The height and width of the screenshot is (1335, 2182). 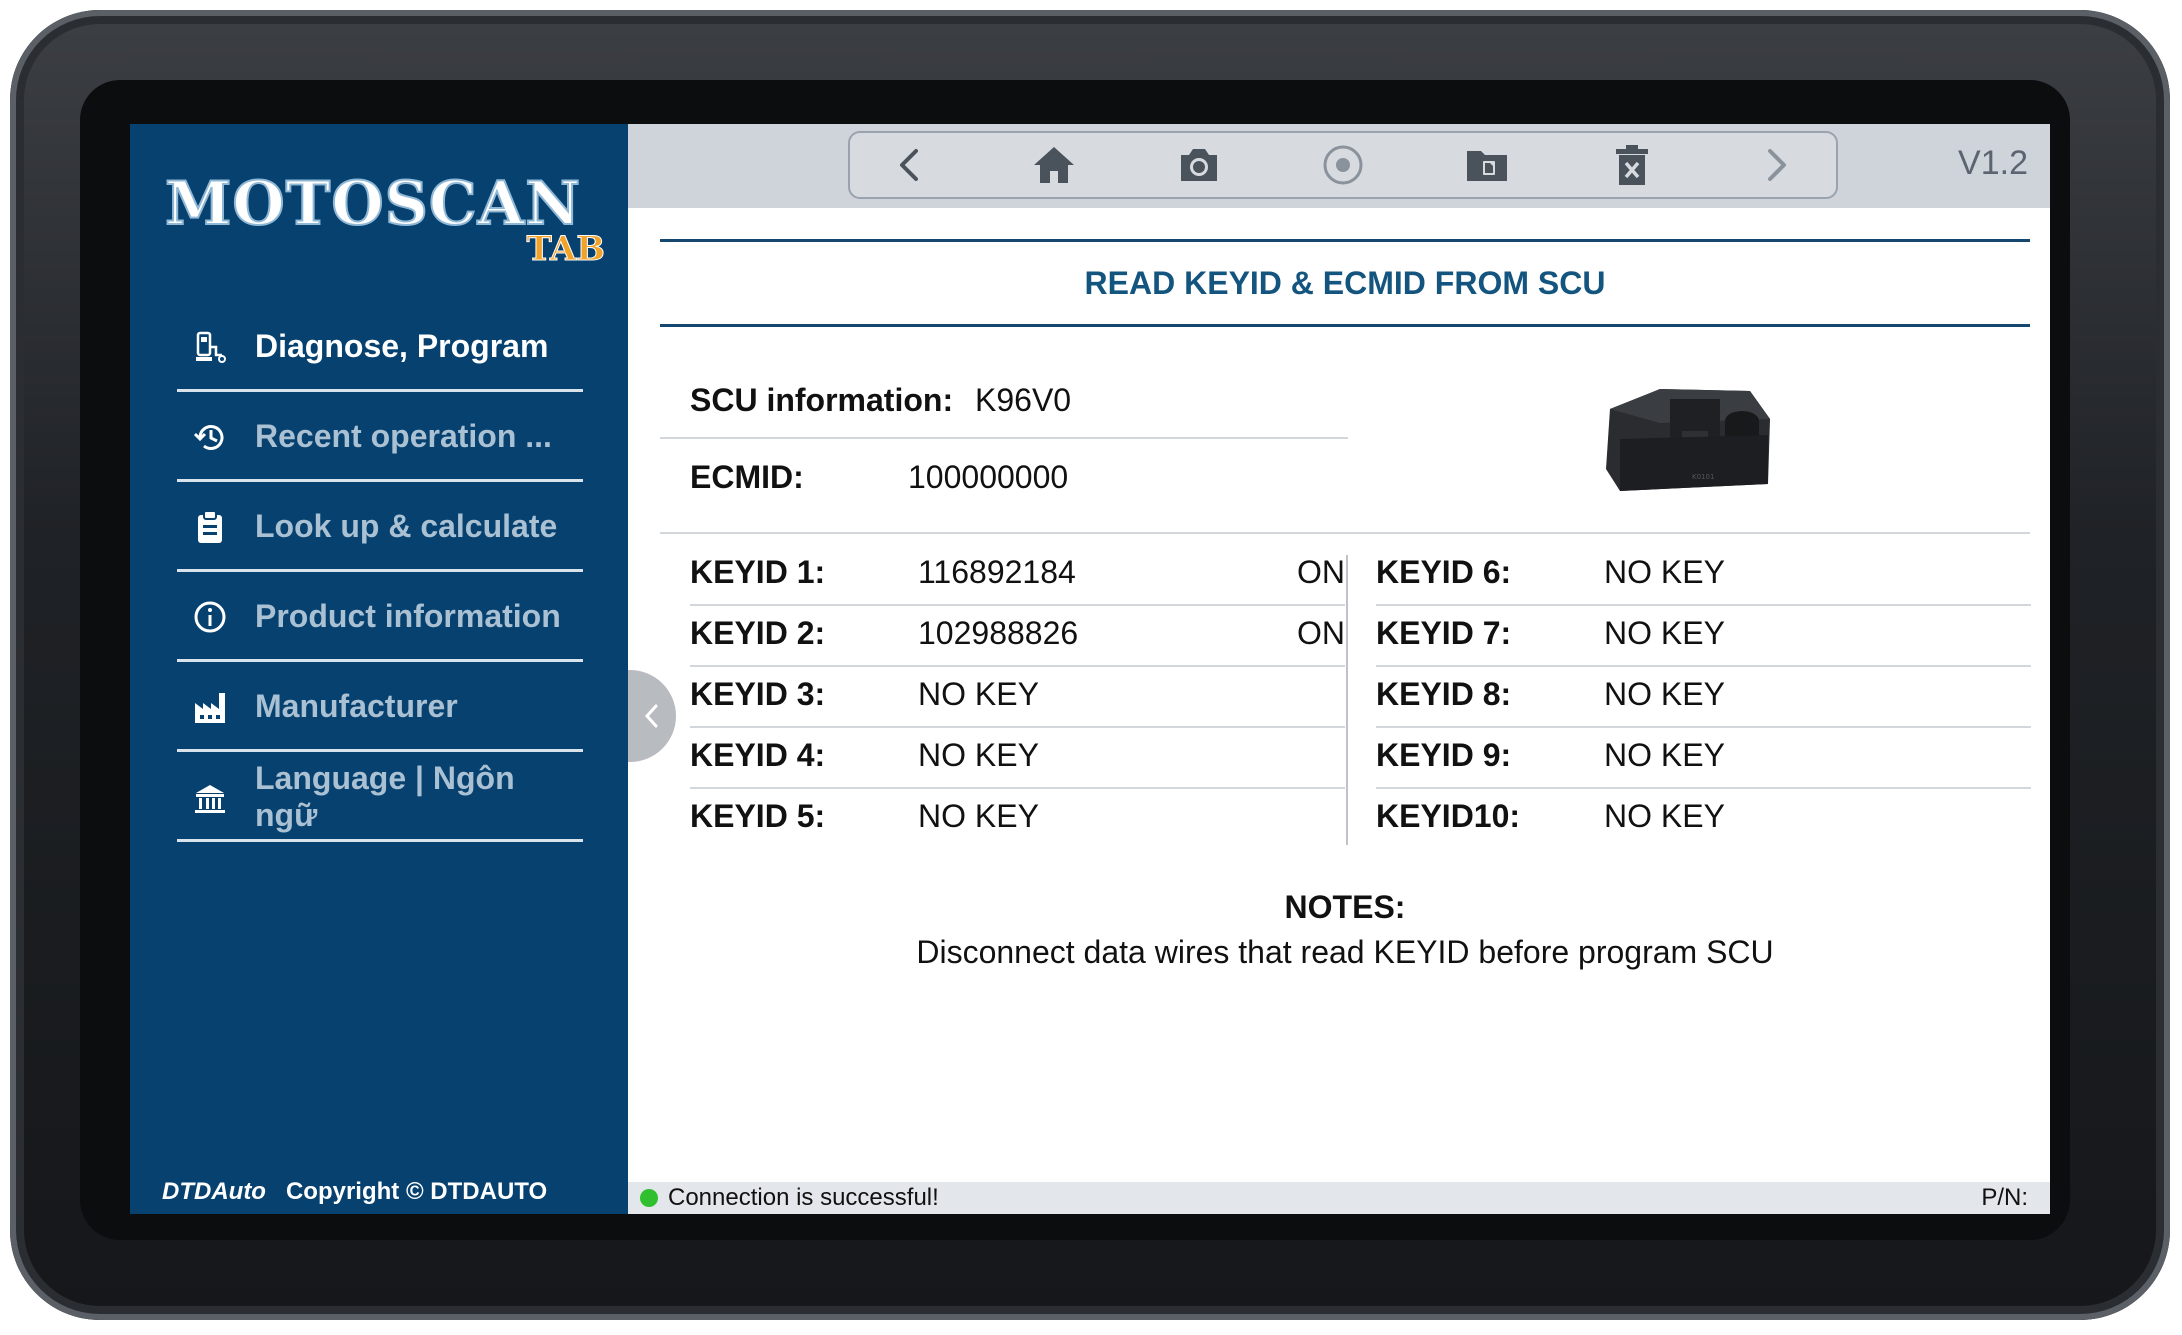 What do you see at coordinates (1023, 400) in the screenshot?
I see `scu-info-value: K96V0` at bounding box center [1023, 400].